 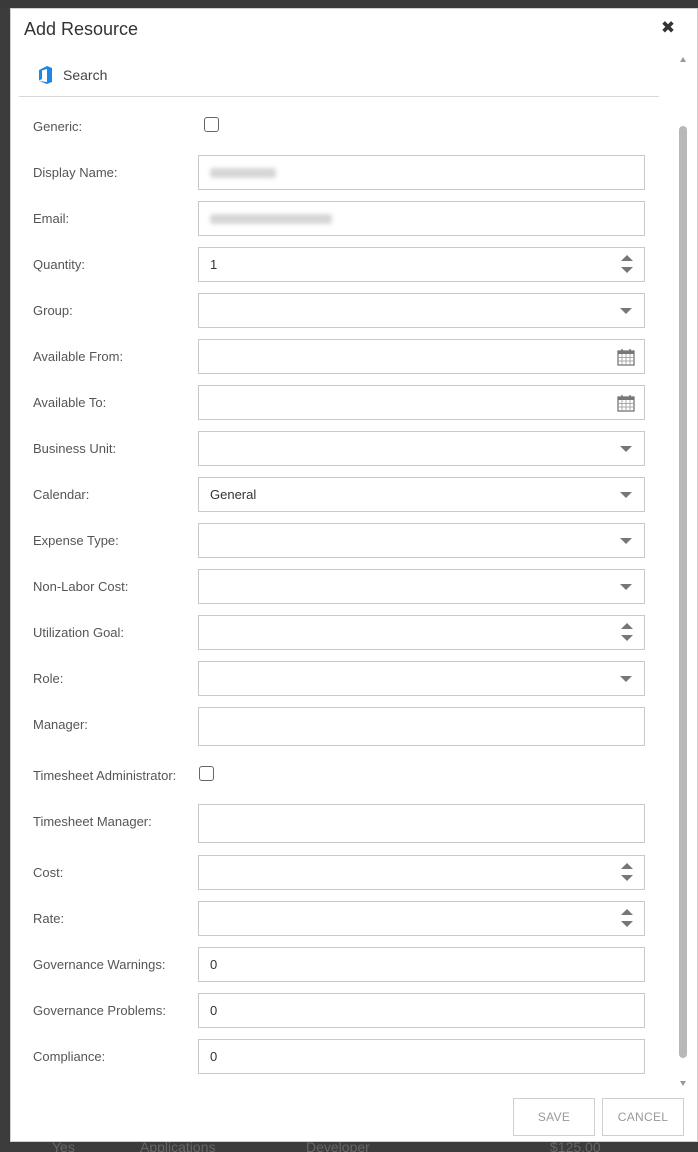 What do you see at coordinates (99, 1010) in the screenshot?
I see `governance-problems-label: Governance Problems:` at bounding box center [99, 1010].